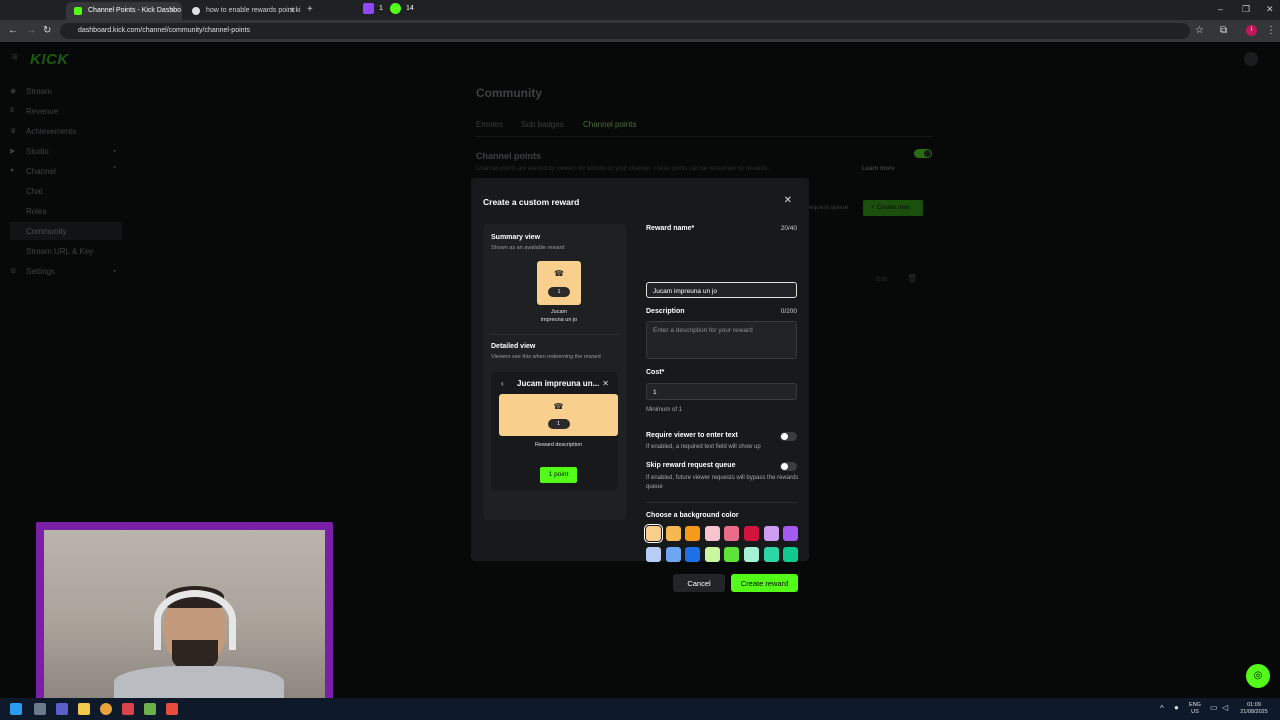  Describe the element at coordinates (368, 8) in the screenshot. I see `twitch-extension-icon` at that location.